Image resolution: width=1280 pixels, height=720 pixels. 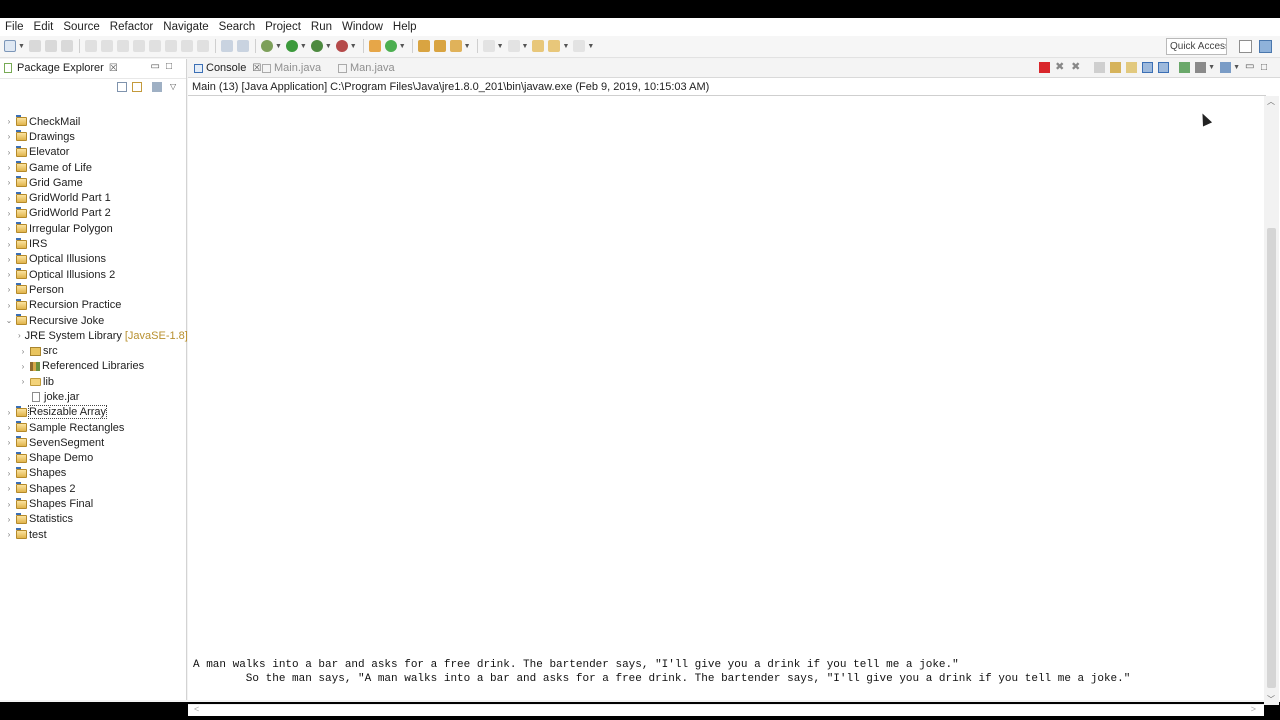 What do you see at coordinates (185, 27) in the screenshot?
I see `menu-navigate: Navigate` at bounding box center [185, 27].